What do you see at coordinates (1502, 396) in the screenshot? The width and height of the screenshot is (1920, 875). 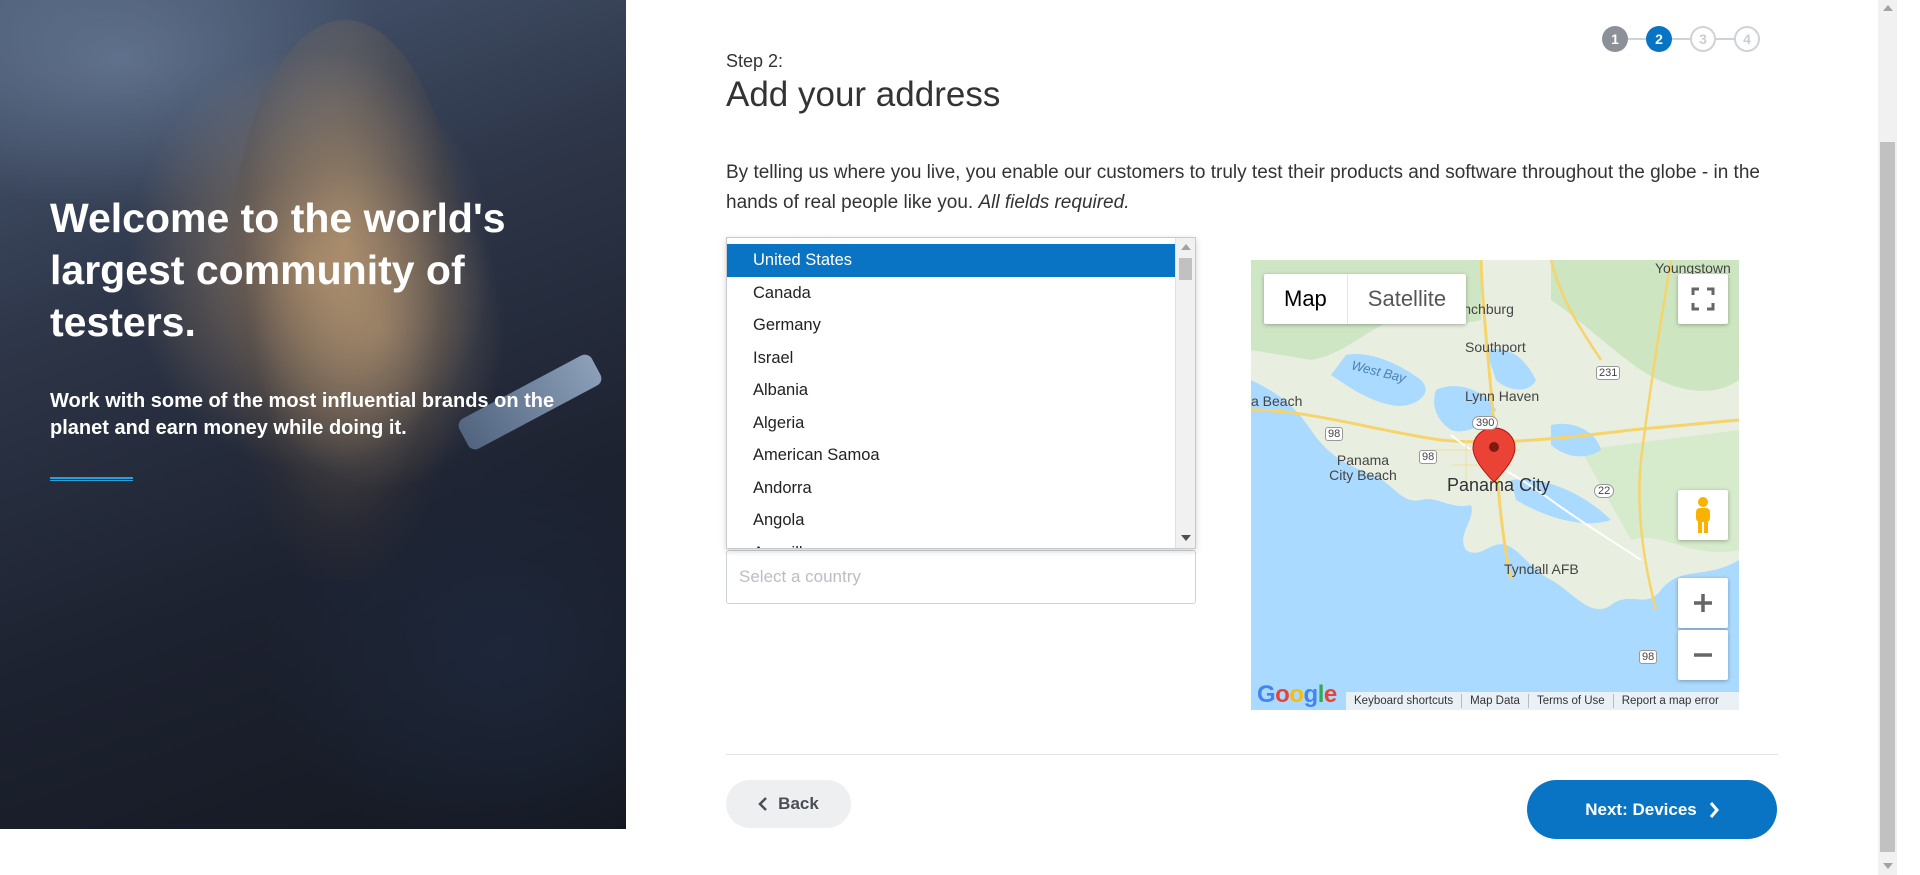 I see `map-label-lynn-haven: Lynn Haven` at bounding box center [1502, 396].